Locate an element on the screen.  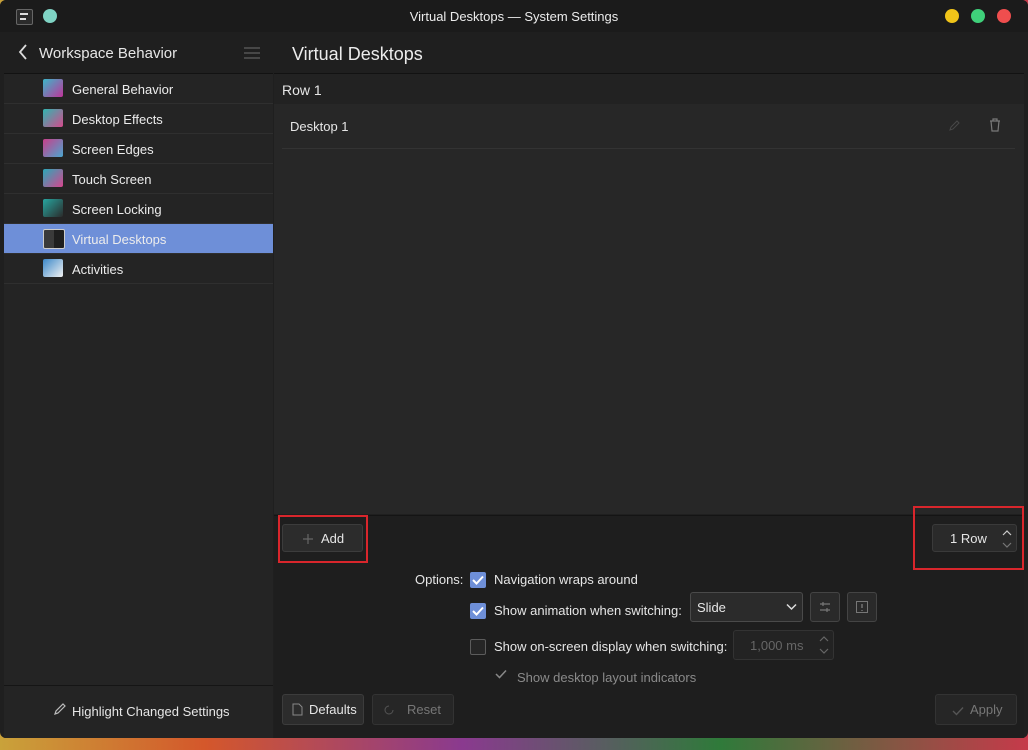
info-icon is located at coordinates (862, 607).